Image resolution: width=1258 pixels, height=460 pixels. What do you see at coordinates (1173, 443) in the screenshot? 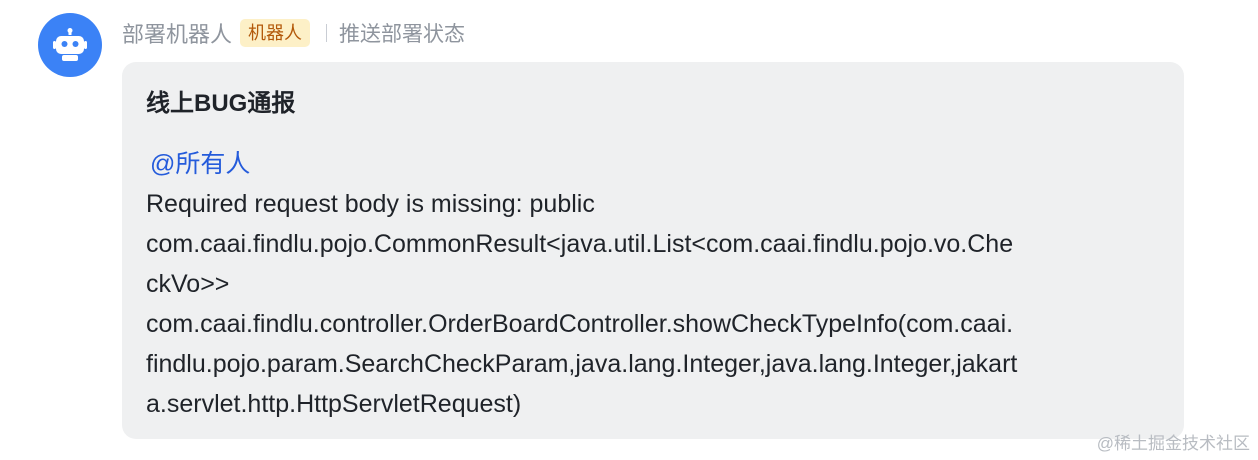
I see `watermark: @稀土掘金技术社区` at bounding box center [1173, 443].